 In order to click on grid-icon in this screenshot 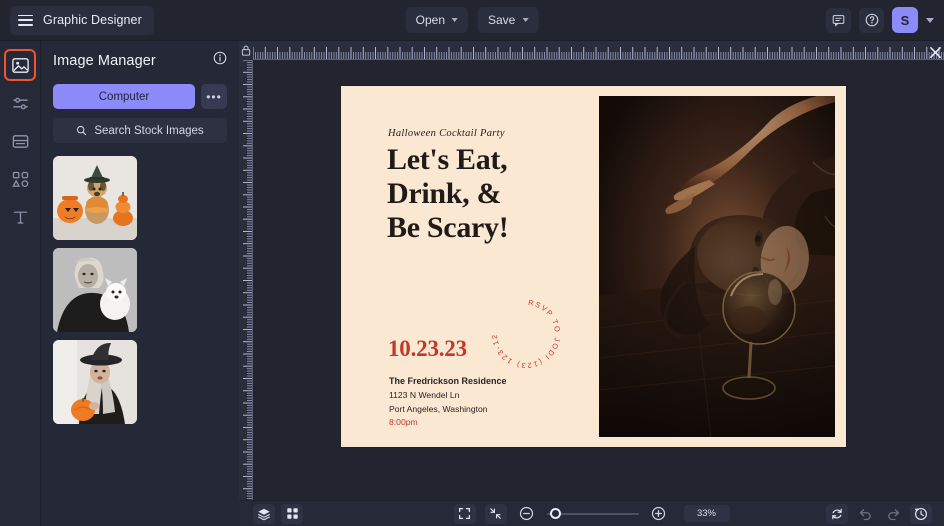, I will do `click(292, 513)`.